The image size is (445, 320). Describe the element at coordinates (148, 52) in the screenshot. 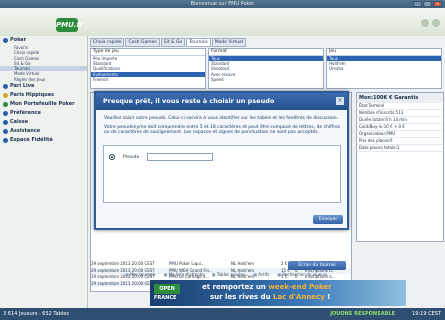

I see `filter-header: Type de jeu` at that location.